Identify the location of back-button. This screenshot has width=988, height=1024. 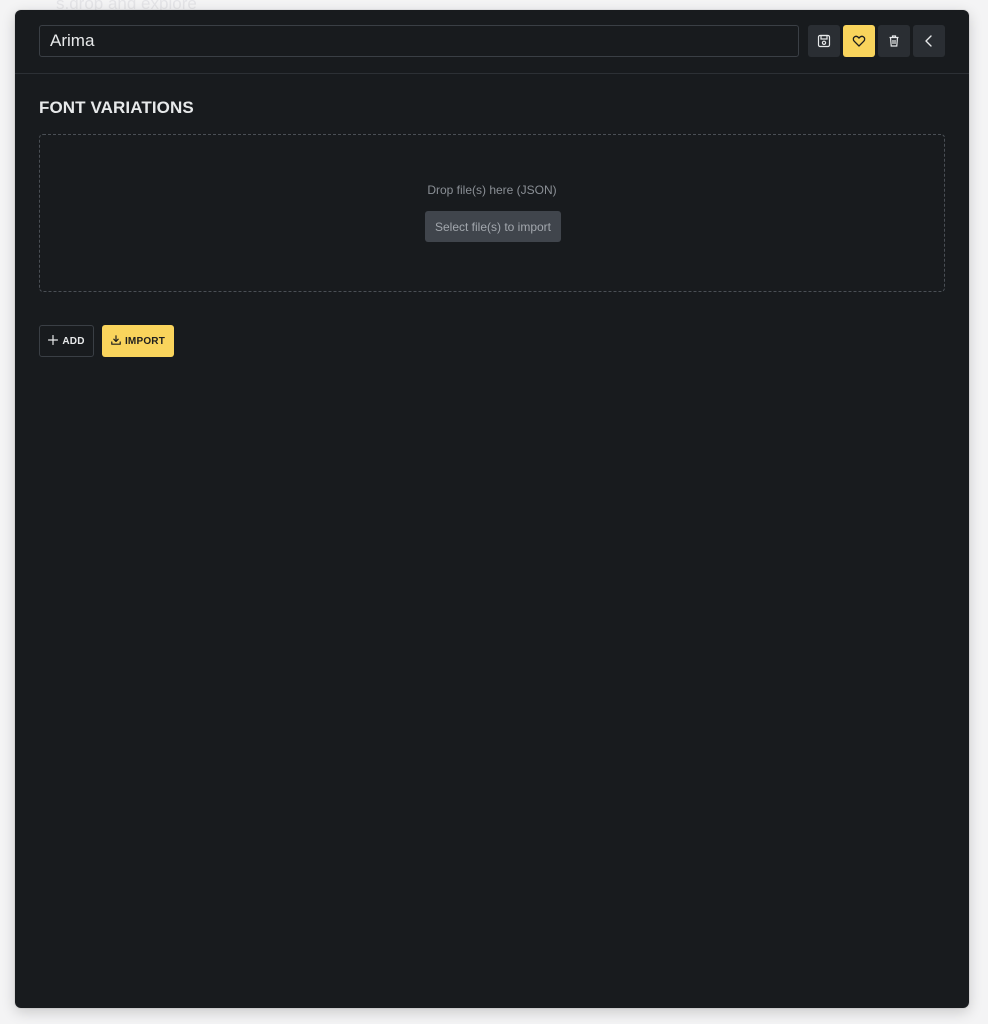
(929, 41).